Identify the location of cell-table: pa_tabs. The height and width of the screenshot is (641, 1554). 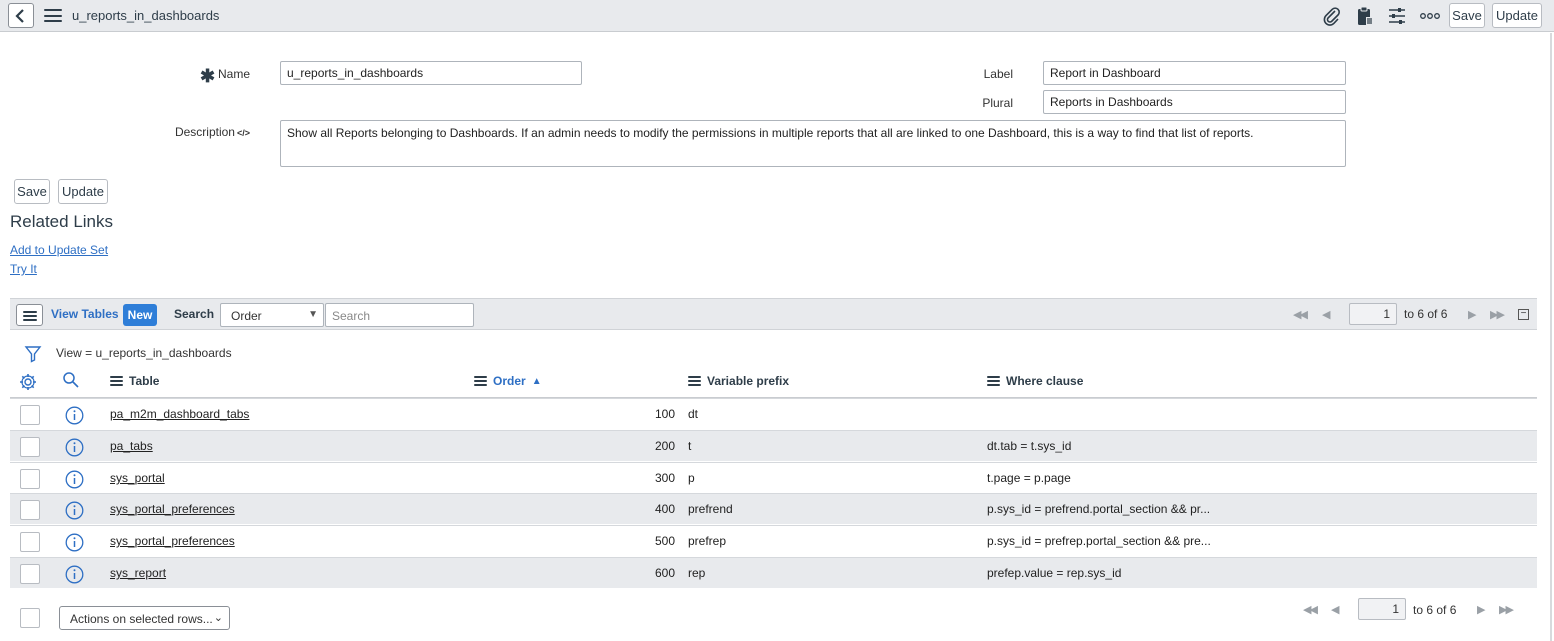
(131, 446).